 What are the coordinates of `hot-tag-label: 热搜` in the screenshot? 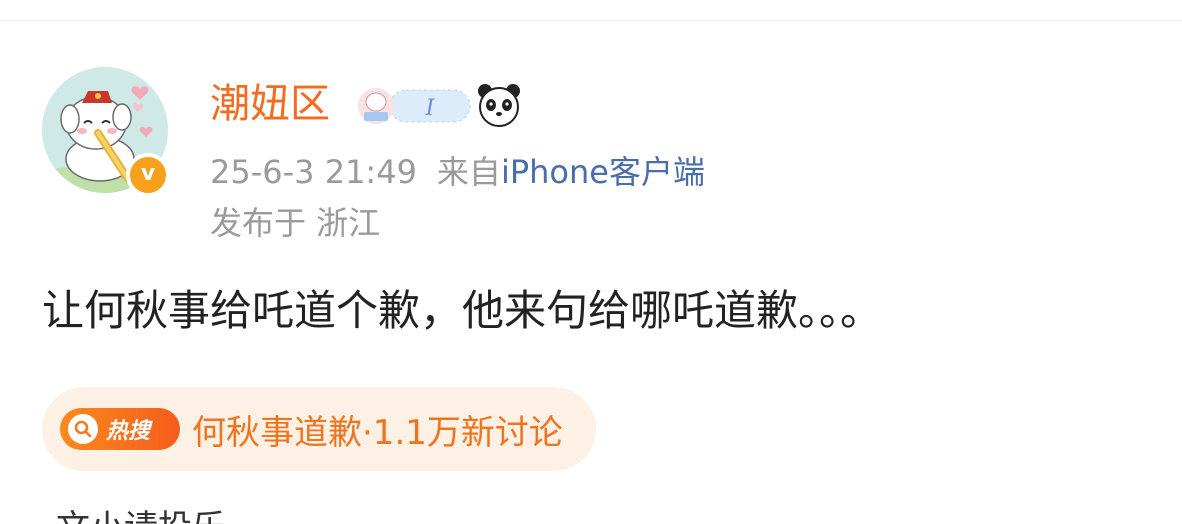 It's located at (128, 431).